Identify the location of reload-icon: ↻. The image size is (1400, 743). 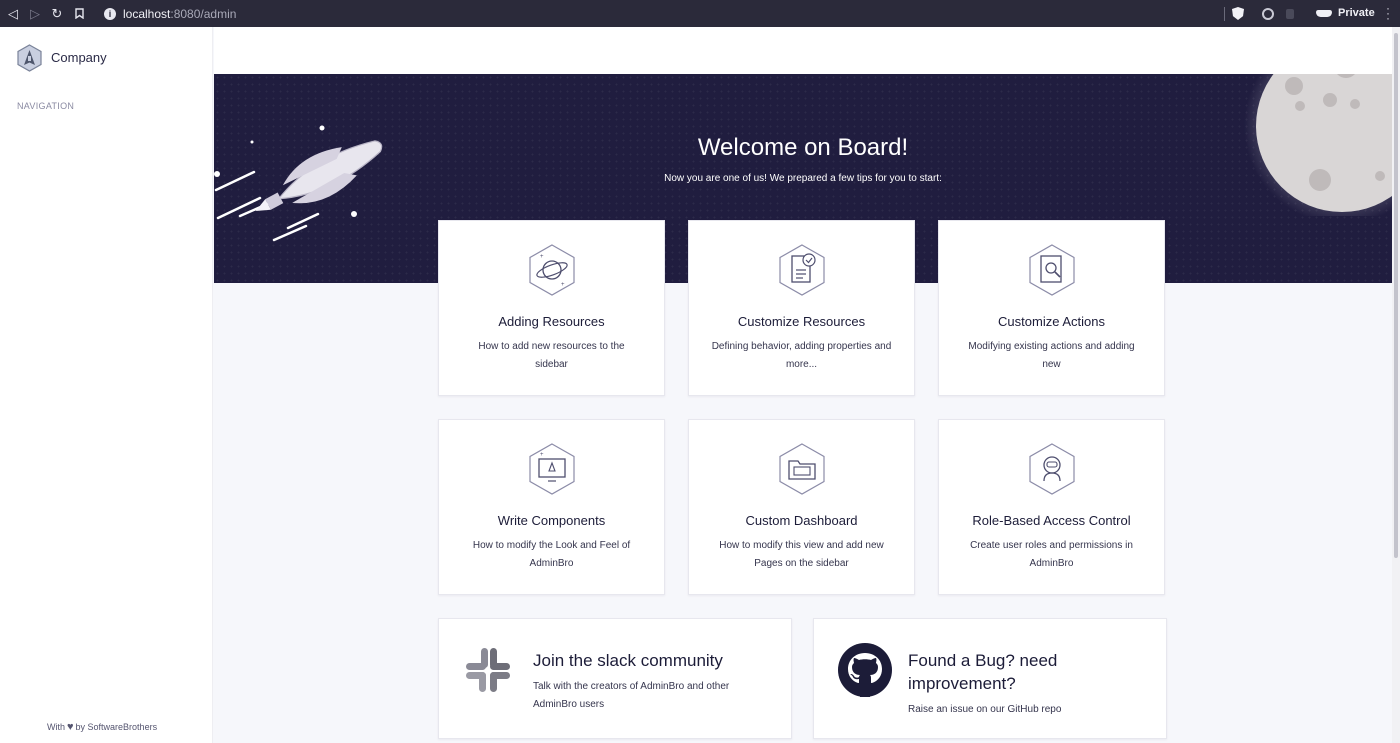
(57, 13).